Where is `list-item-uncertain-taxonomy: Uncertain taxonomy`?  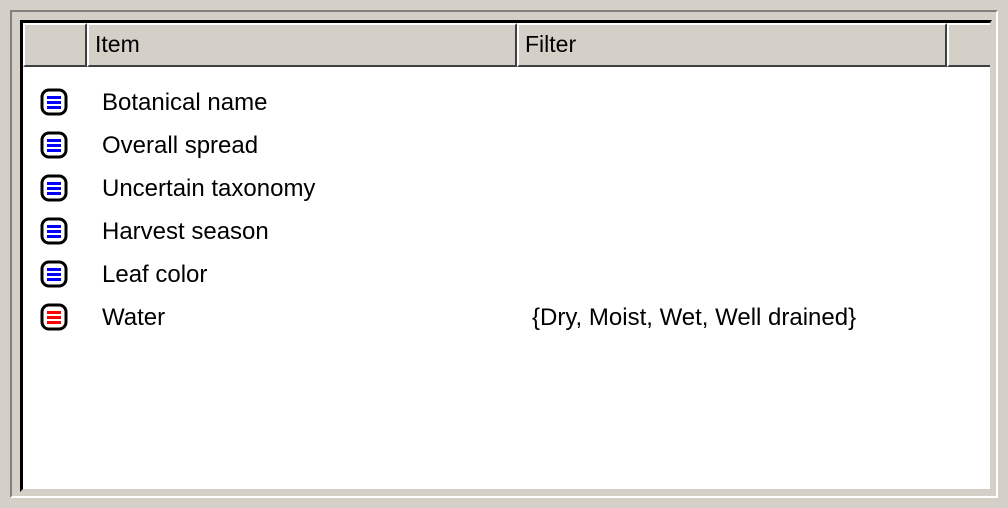 list-item-uncertain-taxonomy: Uncertain taxonomy is located at coordinates (506, 188).